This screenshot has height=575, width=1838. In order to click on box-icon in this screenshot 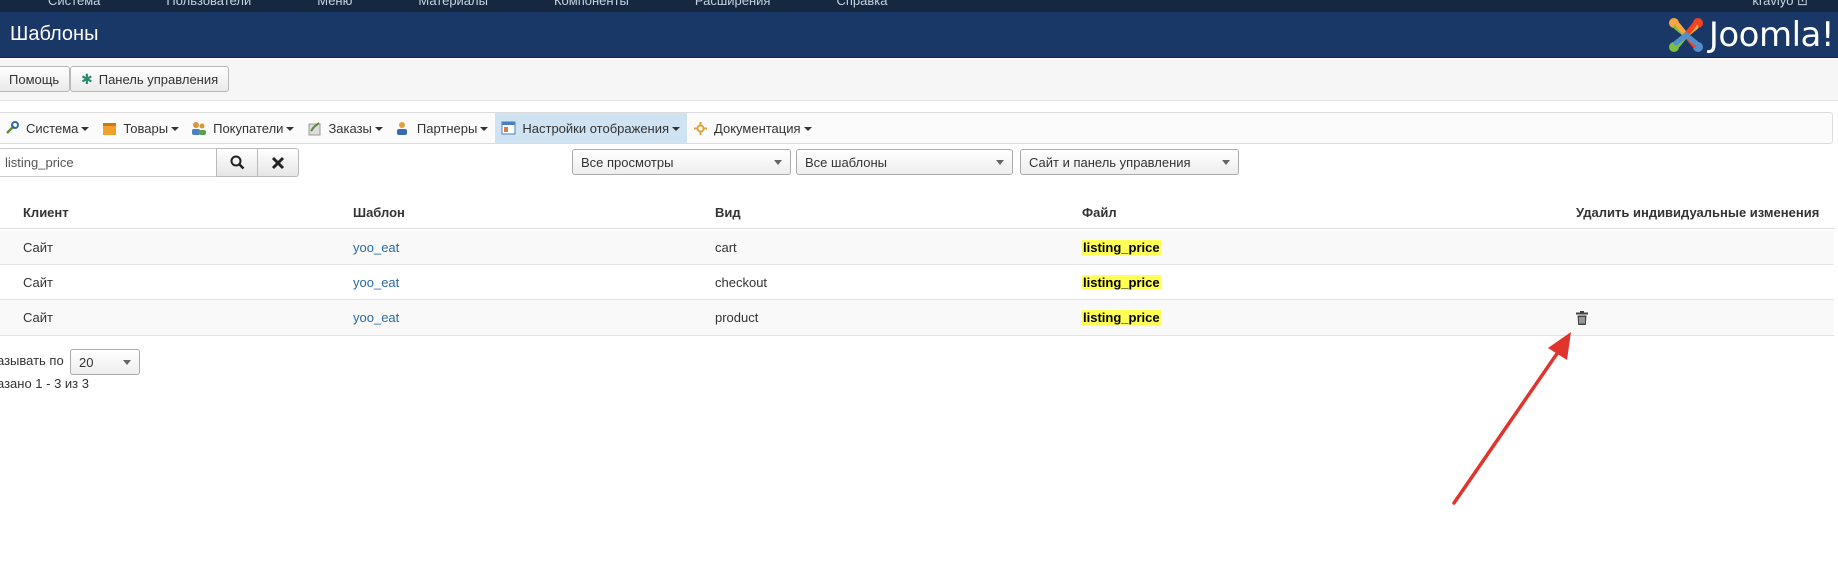, I will do `click(109, 128)`.